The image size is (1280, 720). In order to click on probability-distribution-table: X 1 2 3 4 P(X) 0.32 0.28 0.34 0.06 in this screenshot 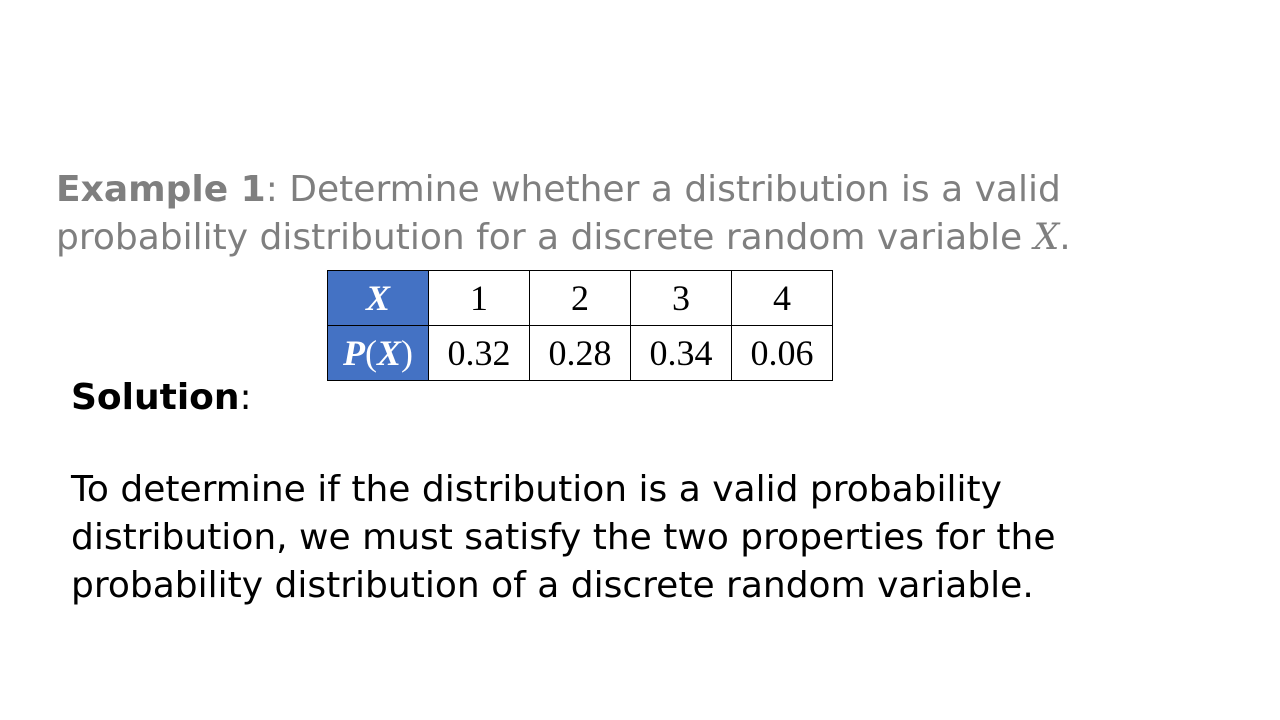, I will do `click(580, 325)`.